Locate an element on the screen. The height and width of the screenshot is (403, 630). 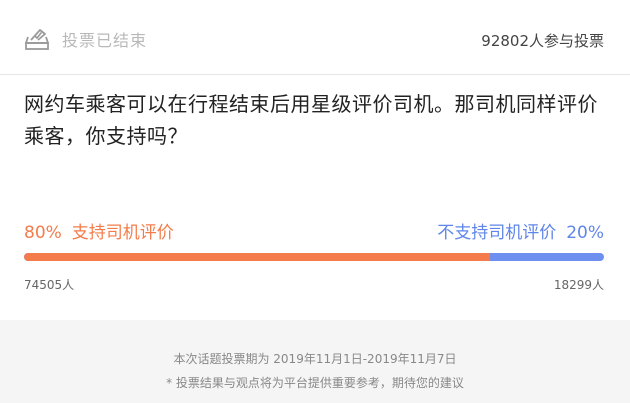
vote-status: 投票已结束 is located at coordinates (85, 39).